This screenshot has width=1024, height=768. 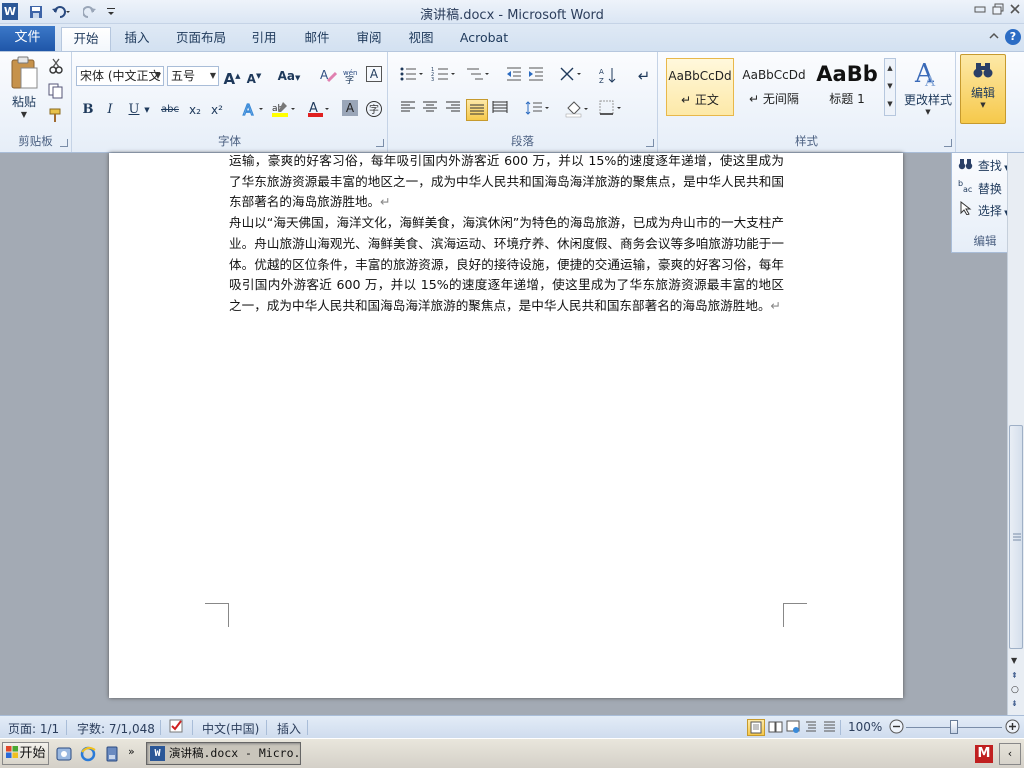 What do you see at coordinates (350, 108) in the screenshot?
I see `character-shading-icon: A` at bounding box center [350, 108].